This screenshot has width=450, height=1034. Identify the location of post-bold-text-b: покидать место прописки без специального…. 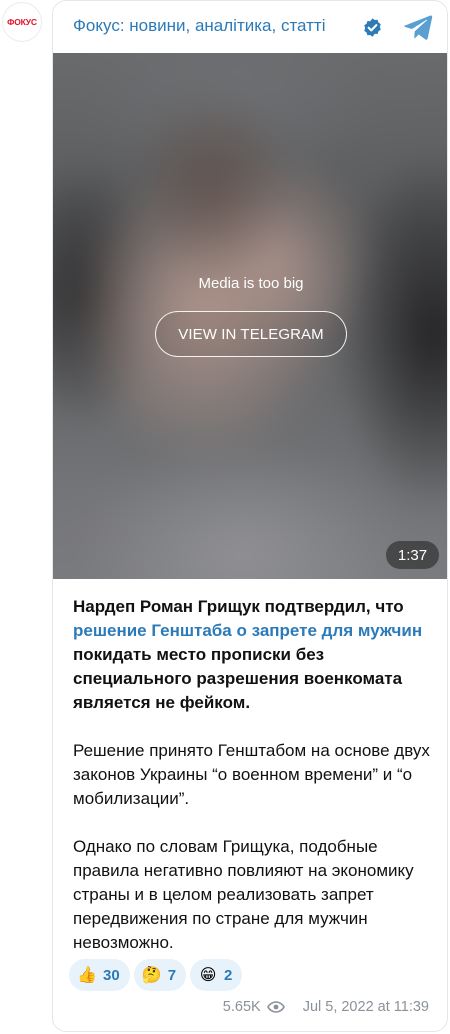
(238, 678).